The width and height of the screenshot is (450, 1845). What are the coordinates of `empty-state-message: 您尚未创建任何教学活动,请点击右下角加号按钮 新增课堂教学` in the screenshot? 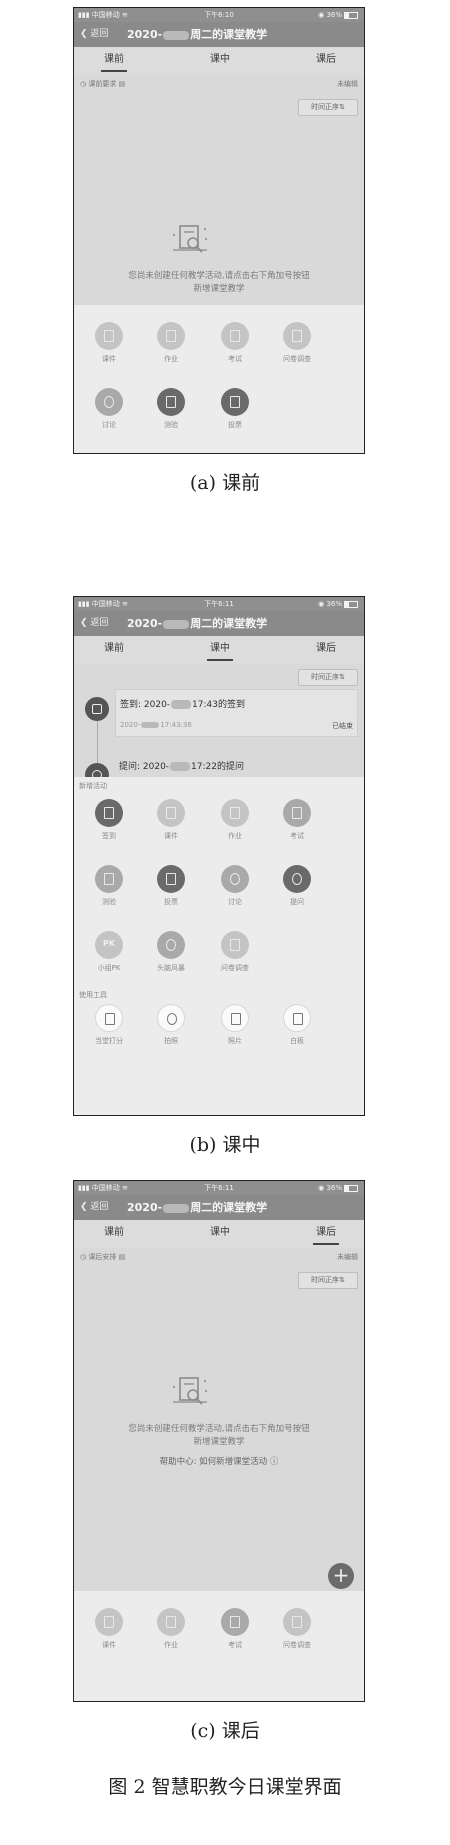 It's located at (219, 1435).